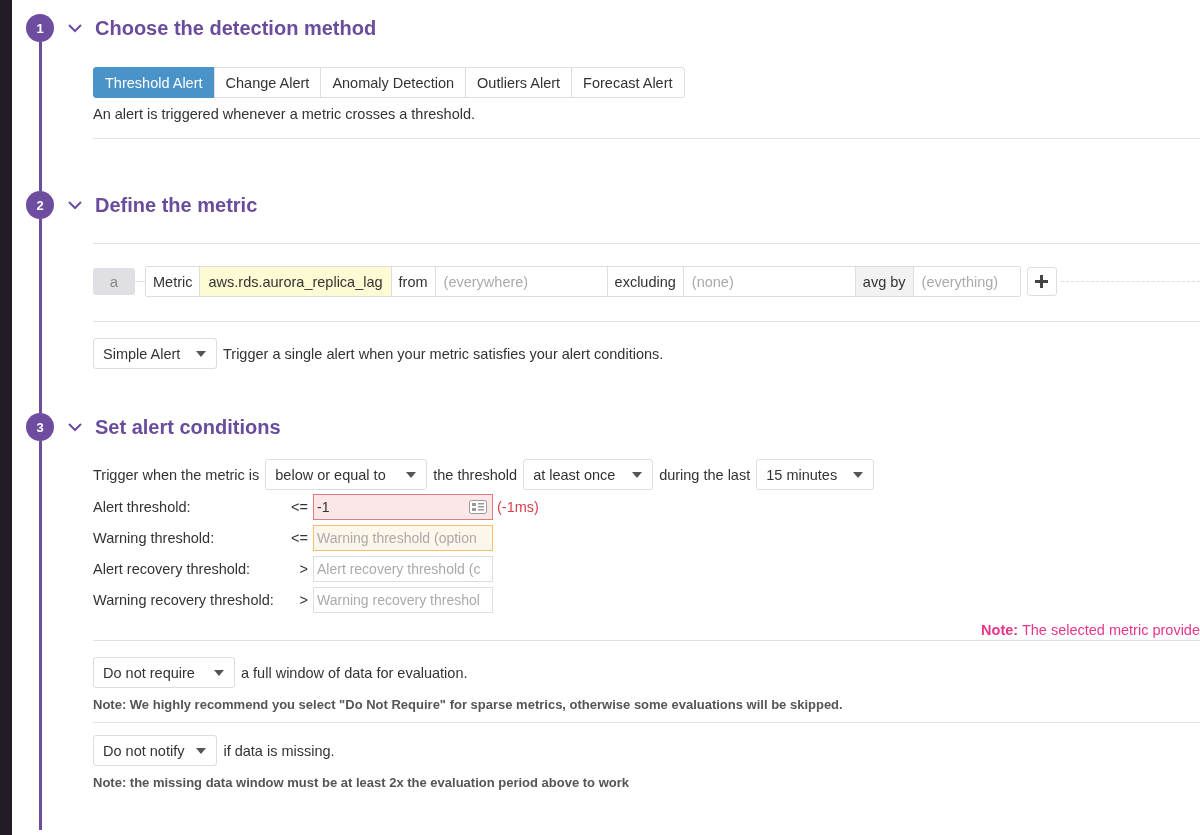 Image resolution: width=1200 pixels, height=835 pixels. Describe the element at coordinates (142, 507) in the screenshot. I see `threshold-label: Alert threshold:` at that location.